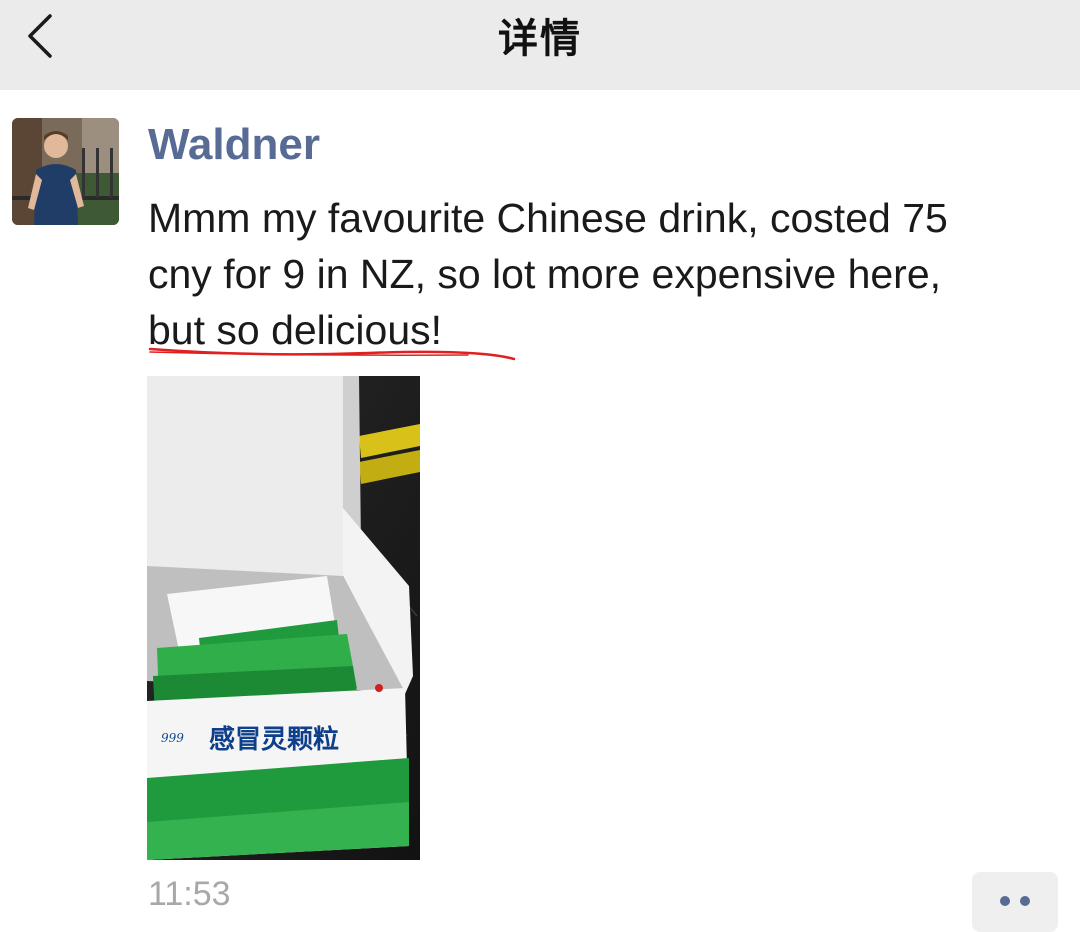 The image size is (1080, 932). I want to click on top-navigation-bar: 详情, so click(540, 45).